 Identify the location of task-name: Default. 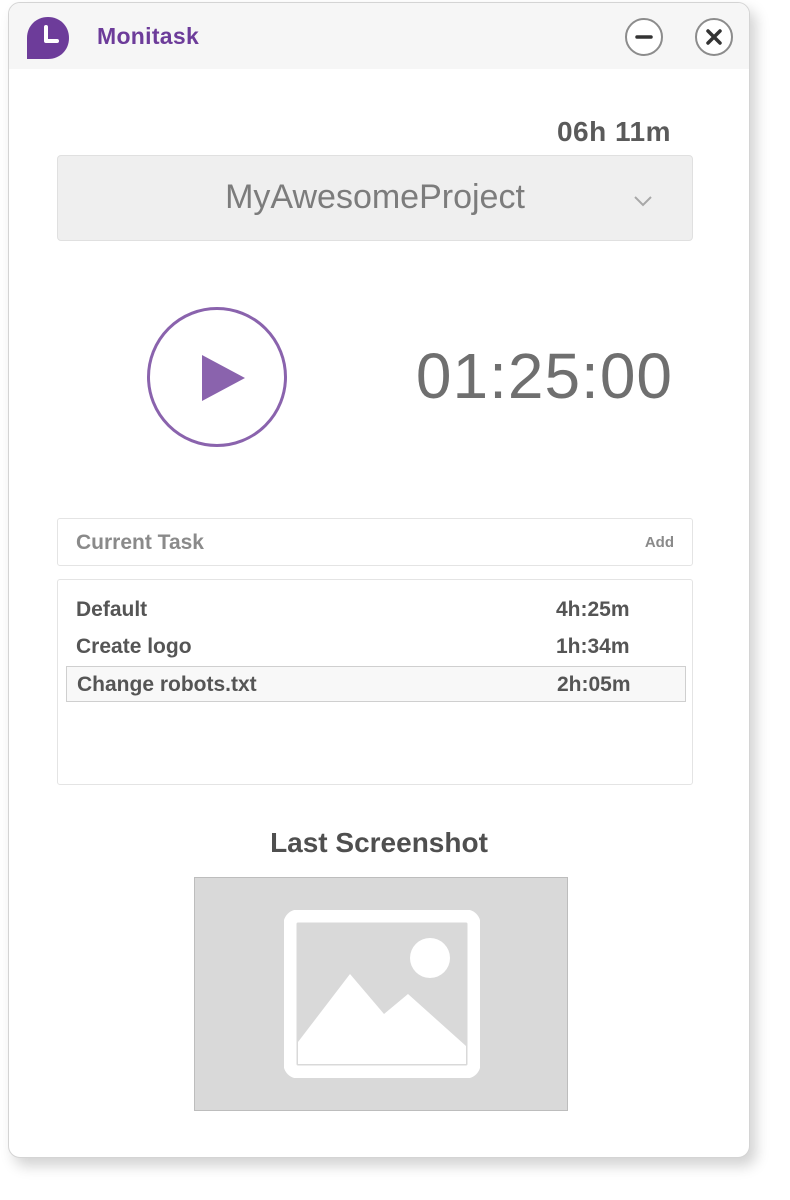
(112, 609).